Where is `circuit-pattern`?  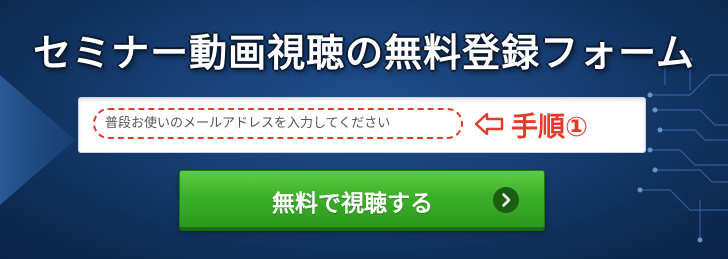 circuit-pattern is located at coordinates (684, 150).